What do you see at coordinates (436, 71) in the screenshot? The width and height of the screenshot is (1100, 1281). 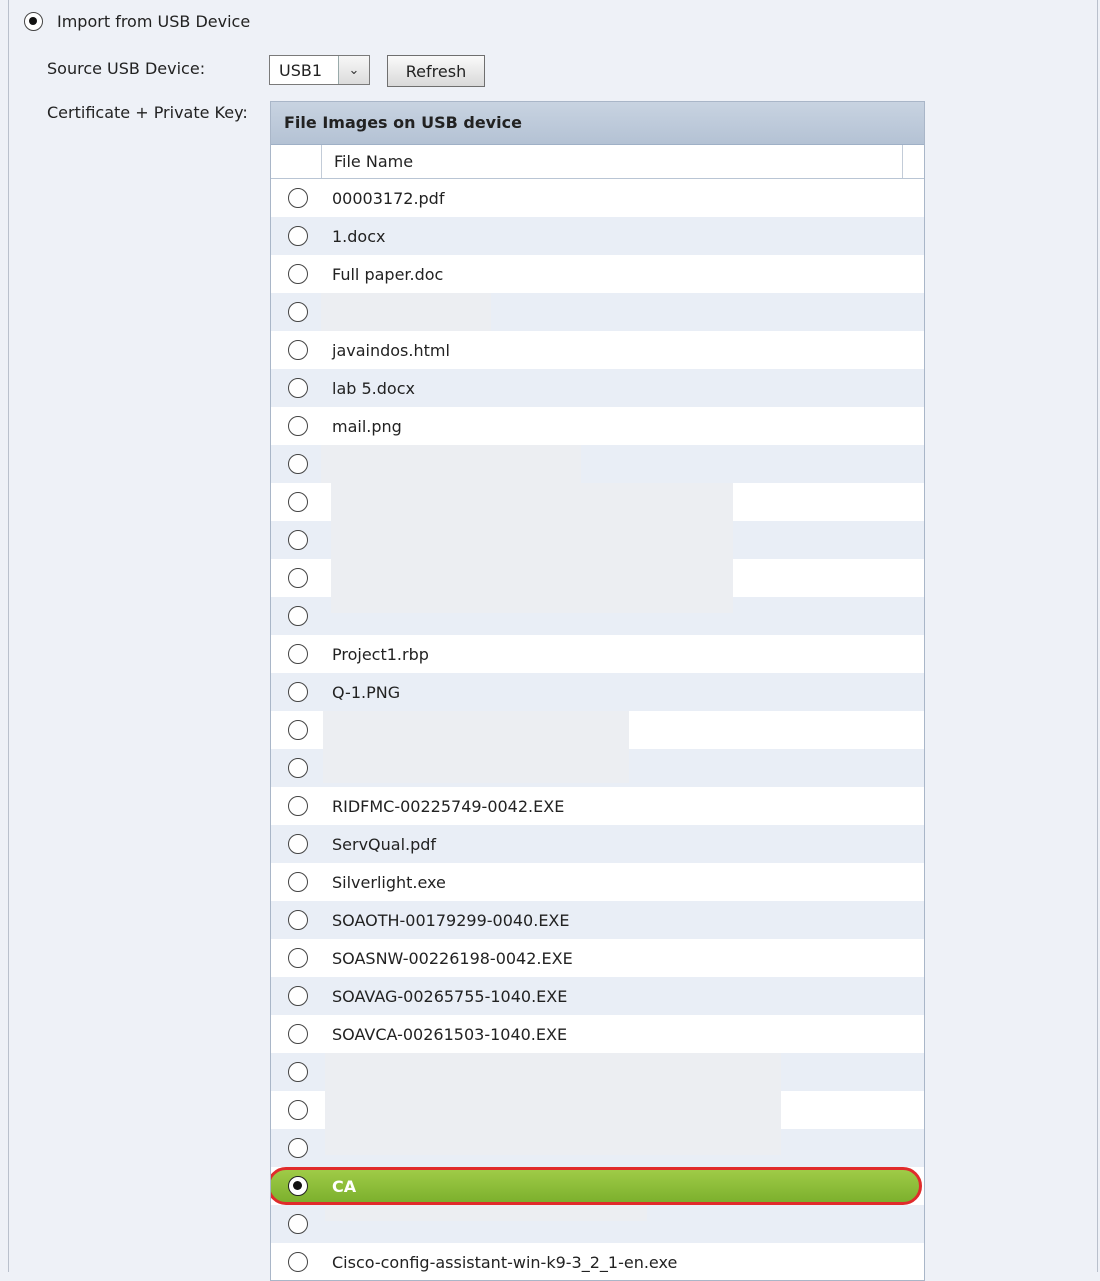 I see `refresh-button: Refresh` at bounding box center [436, 71].